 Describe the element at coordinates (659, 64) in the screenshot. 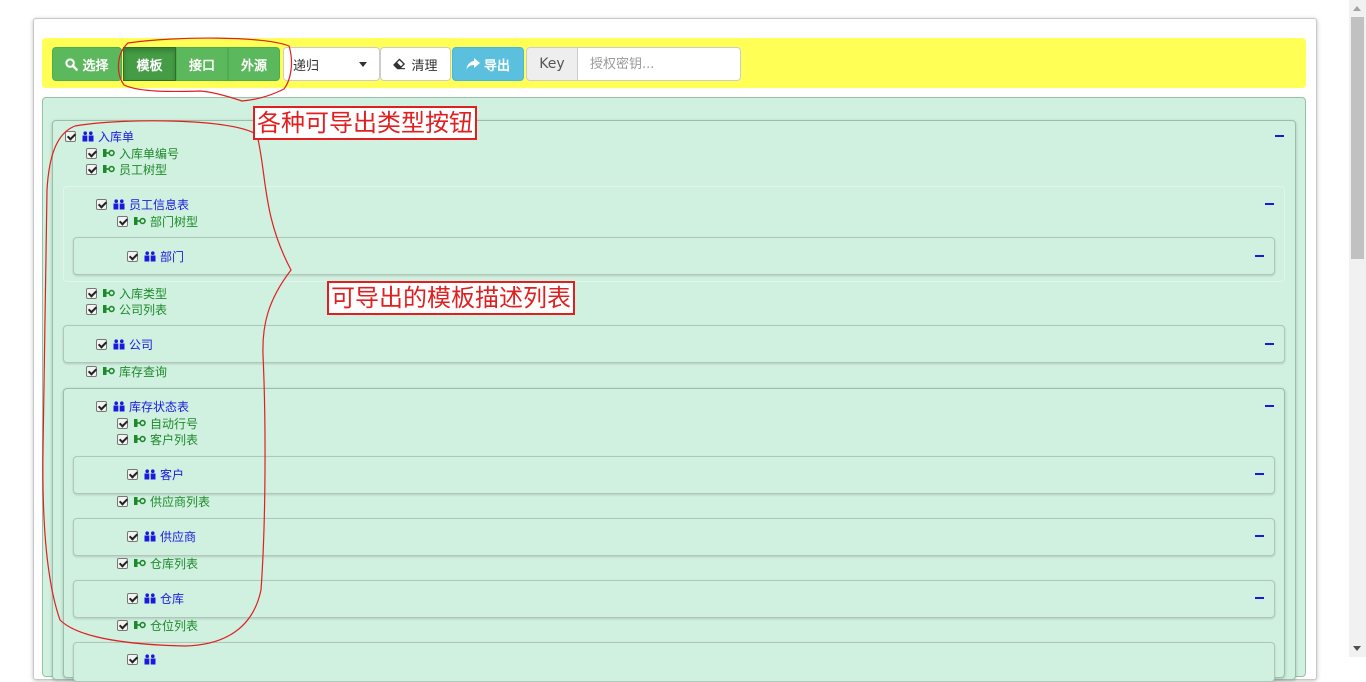

I see `auth-key-input` at that location.